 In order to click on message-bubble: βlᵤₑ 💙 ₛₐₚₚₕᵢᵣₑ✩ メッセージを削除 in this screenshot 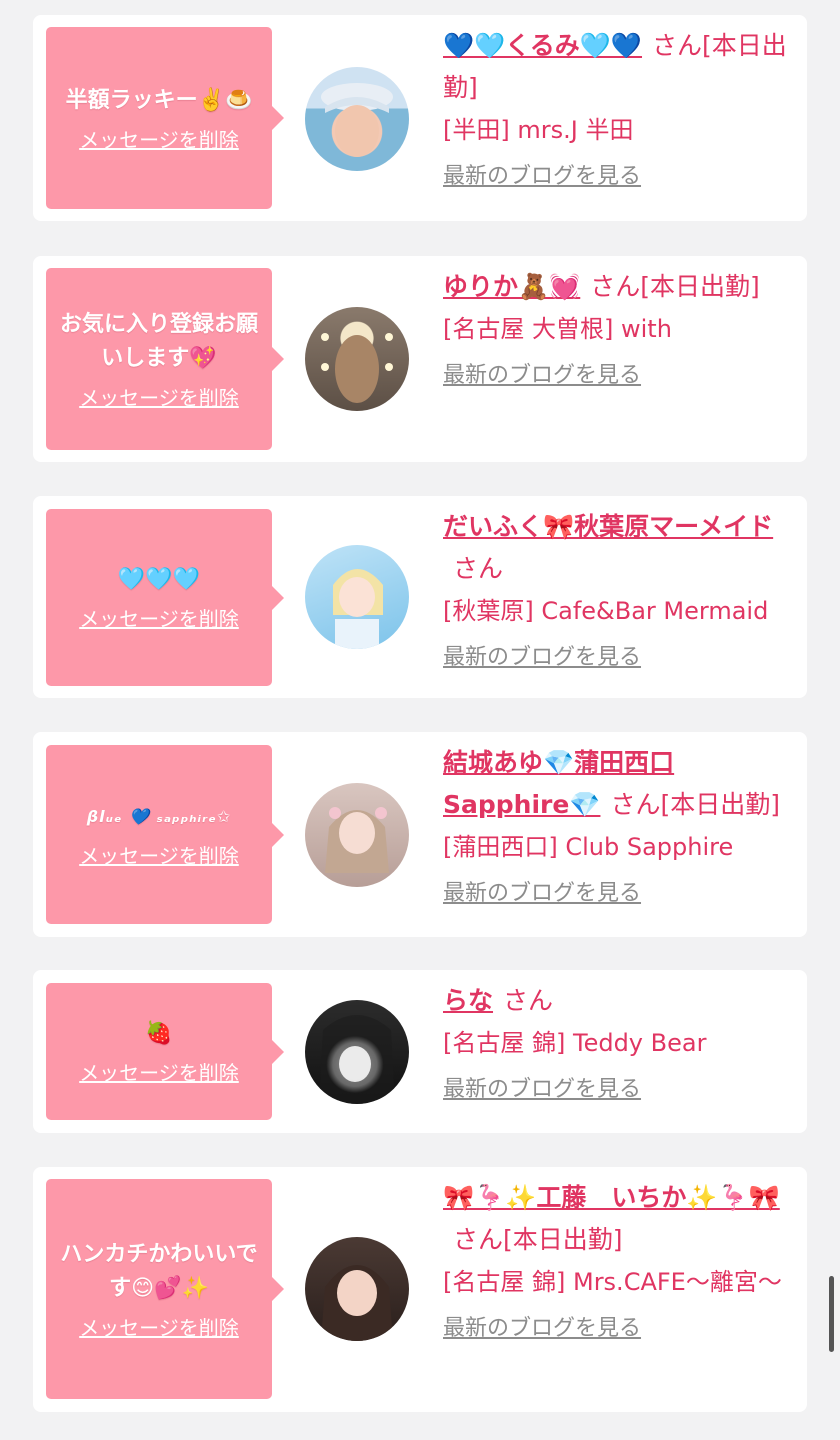, I will do `click(165, 834)`.